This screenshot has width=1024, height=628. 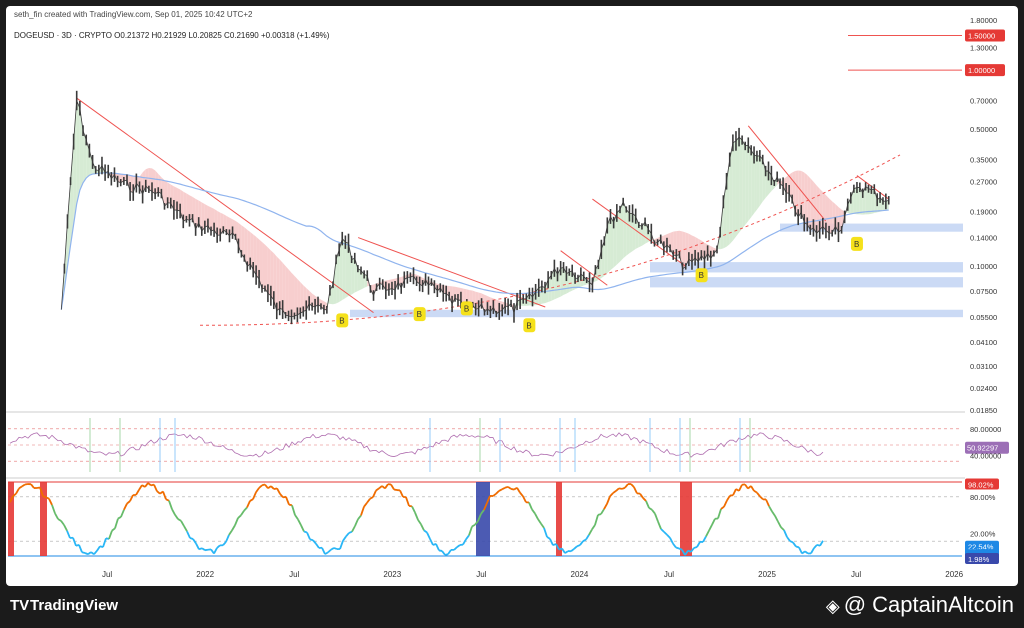 What do you see at coordinates (983, 342) in the screenshot?
I see `price-tick: 0.04100` at bounding box center [983, 342].